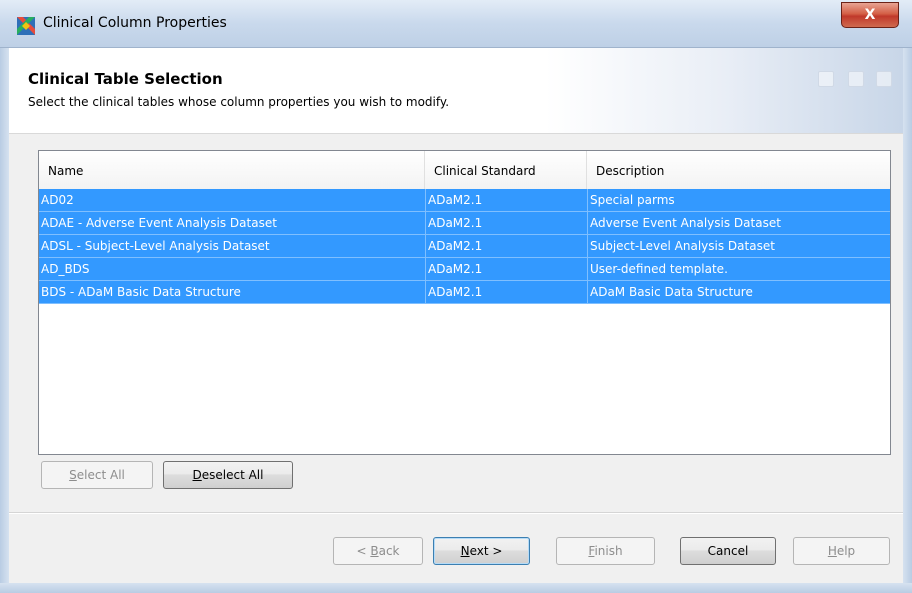  What do you see at coordinates (159, 223) in the screenshot?
I see `cell-name: ADAE - Adverse Event Analysis Dataset` at bounding box center [159, 223].